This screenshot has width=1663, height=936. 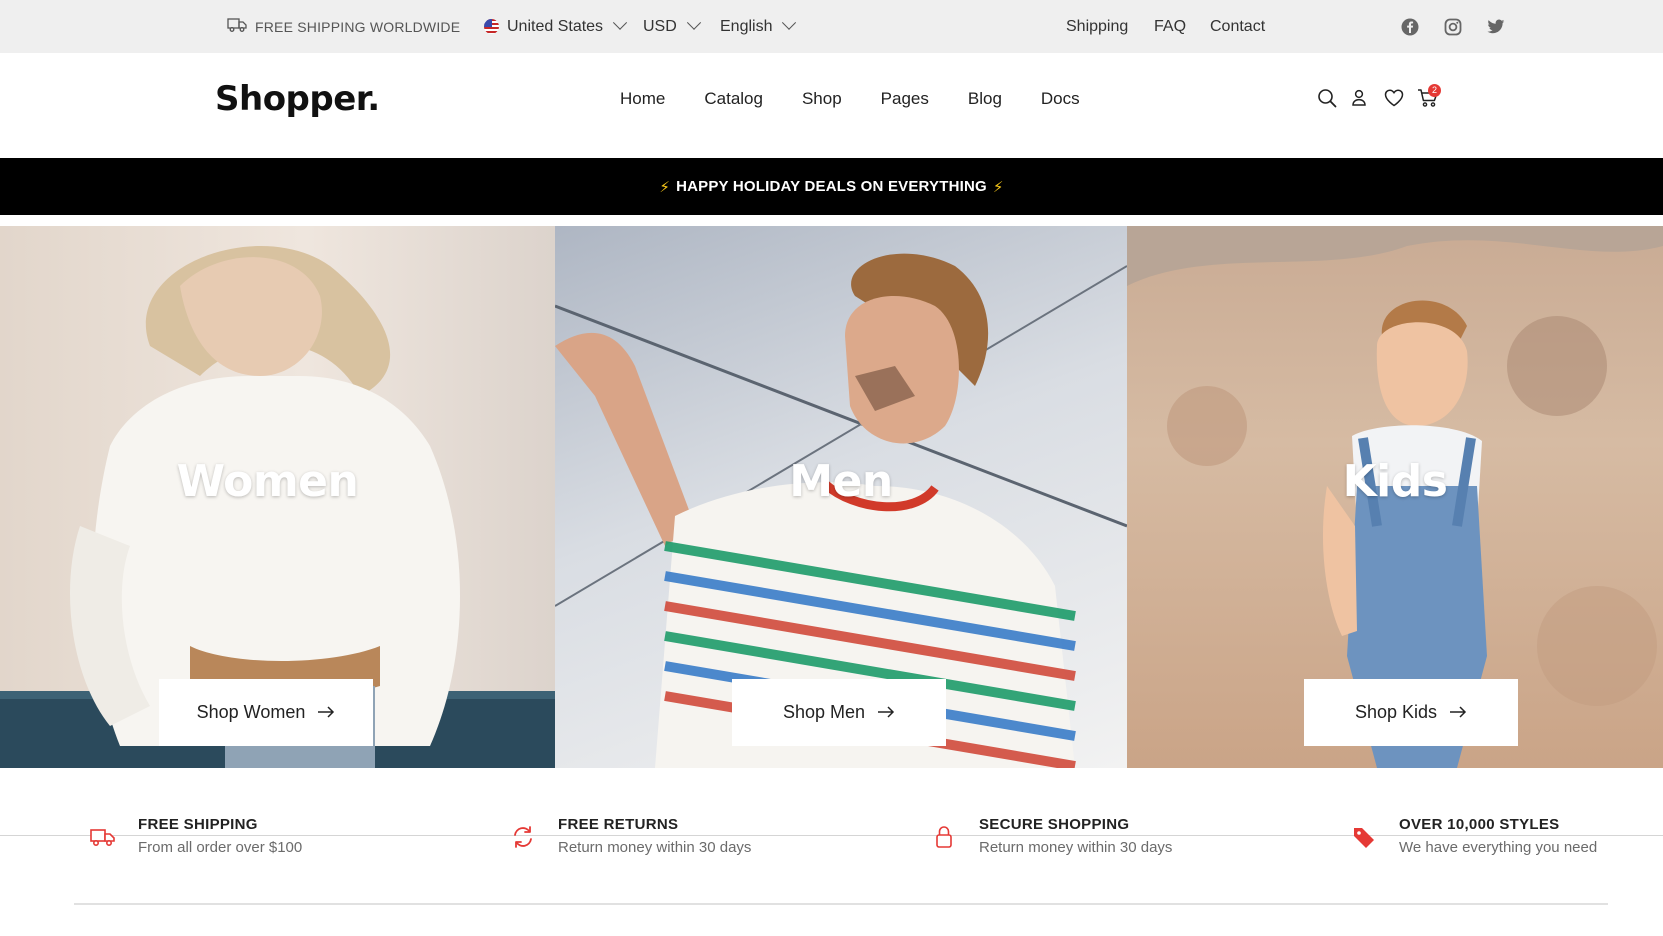 I want to click on divider, so click(x=841, y=904).